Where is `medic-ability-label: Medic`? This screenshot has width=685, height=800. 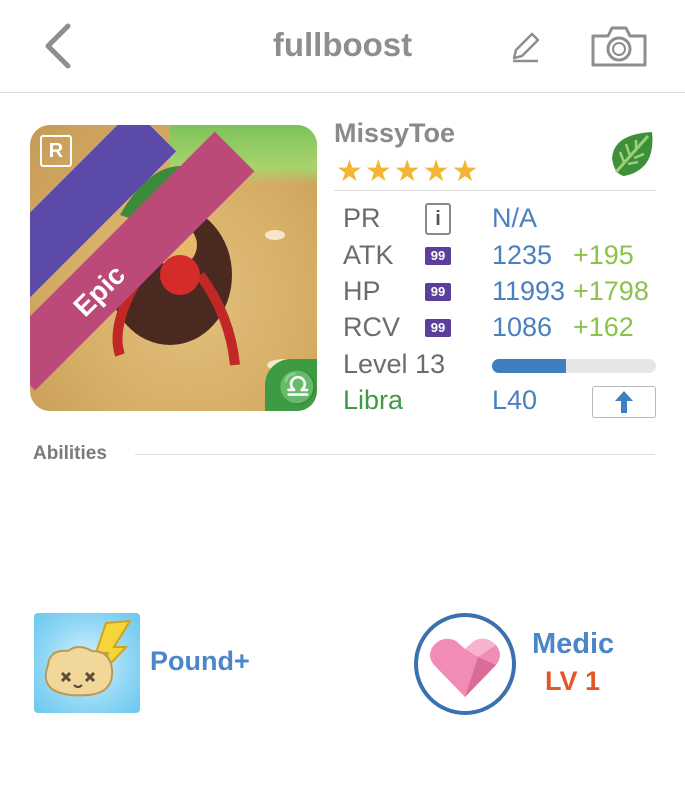 medic-ability-label: Medic is located at coordinates (573, 644).